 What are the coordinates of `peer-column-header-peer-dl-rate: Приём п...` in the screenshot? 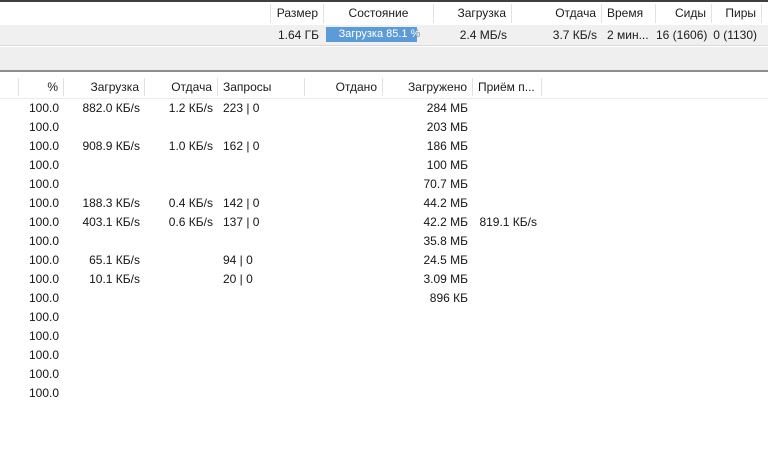 It's located at (507, 87).